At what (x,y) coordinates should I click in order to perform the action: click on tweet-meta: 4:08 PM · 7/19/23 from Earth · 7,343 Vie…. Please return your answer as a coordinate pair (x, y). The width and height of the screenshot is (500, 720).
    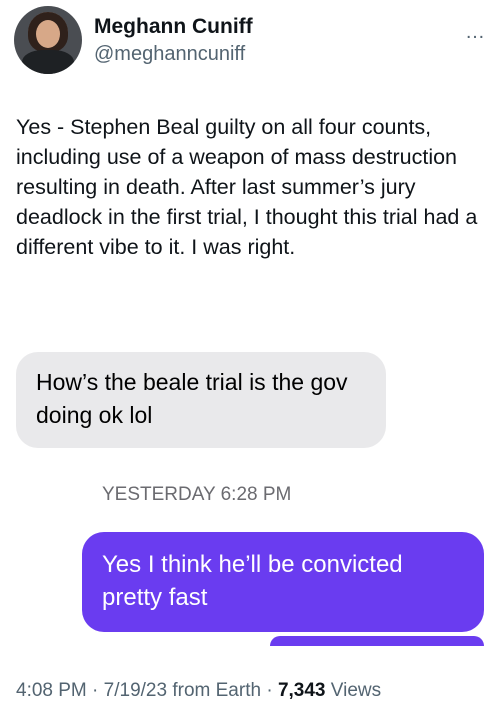
    Looking at the image, I should click on (198, 691).